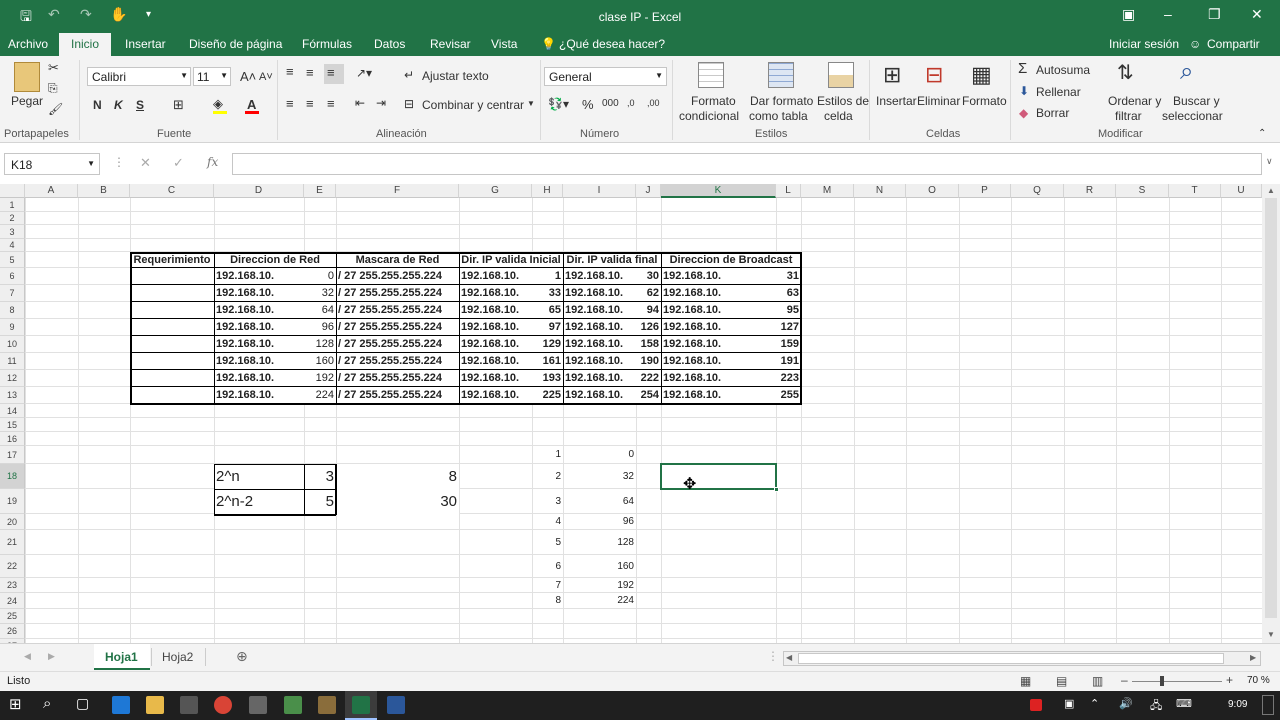  Describe the element at coordinates (718, 476) in the screenshot. I see `selected-cell-k18` at that location.